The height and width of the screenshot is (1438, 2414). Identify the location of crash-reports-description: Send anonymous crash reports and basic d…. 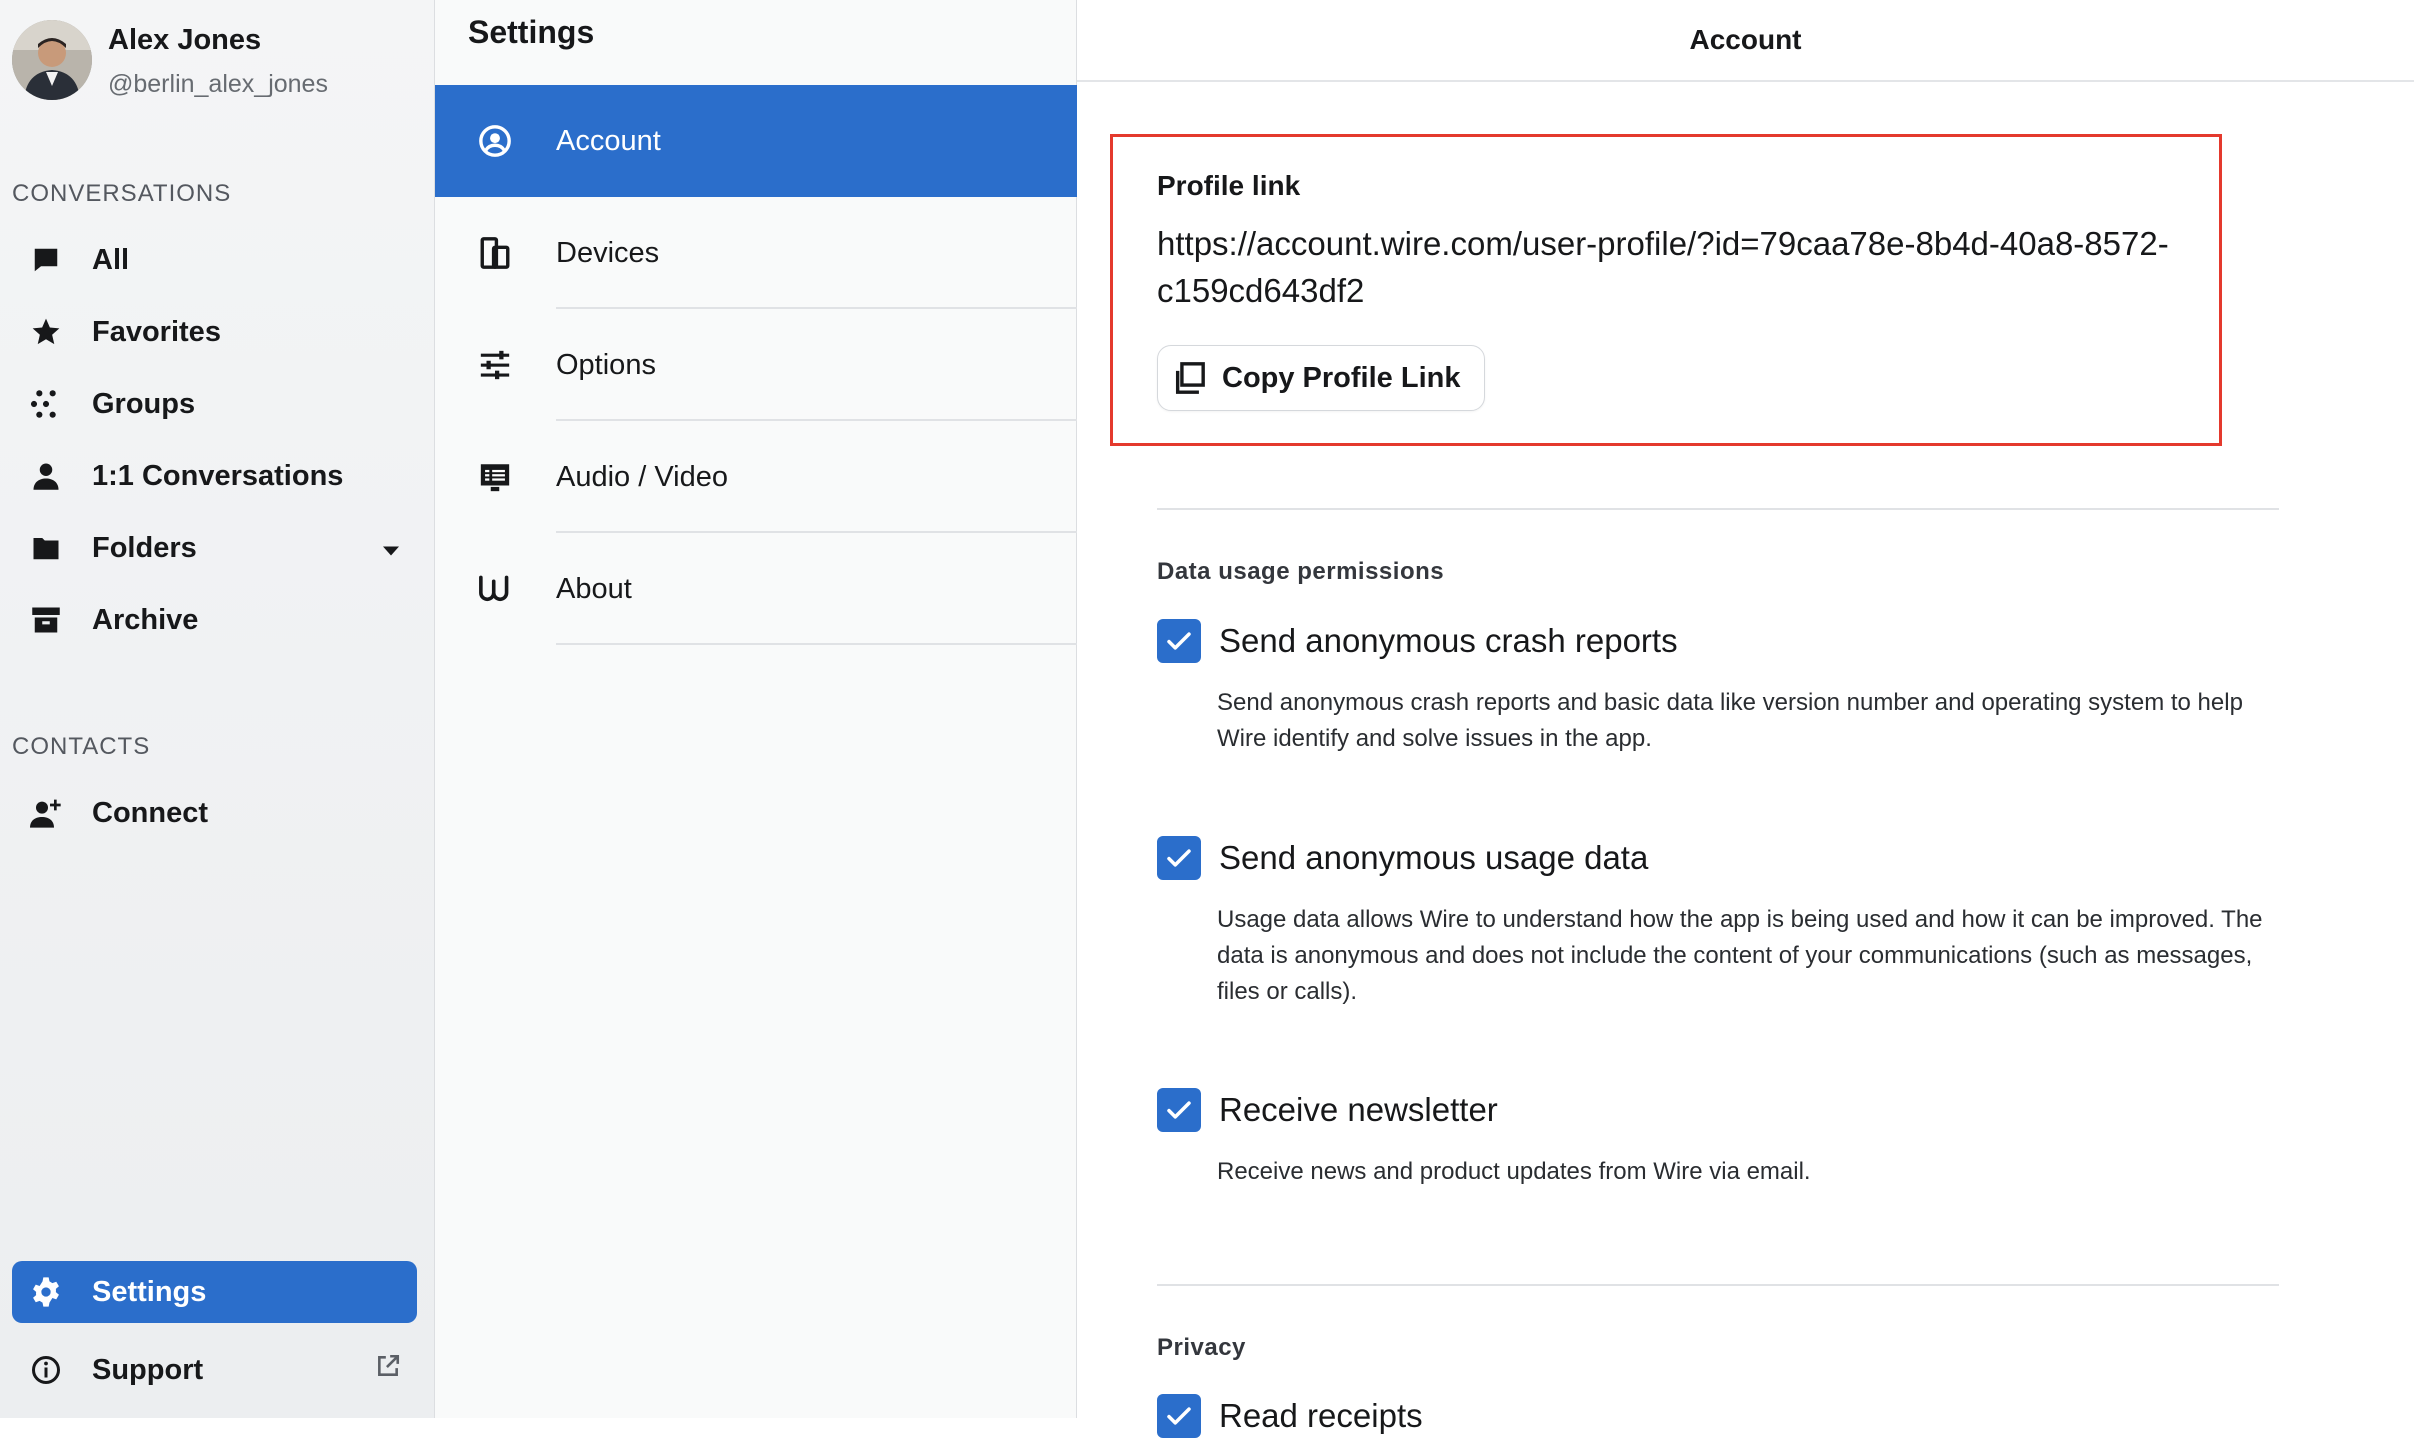
(1730, 720).